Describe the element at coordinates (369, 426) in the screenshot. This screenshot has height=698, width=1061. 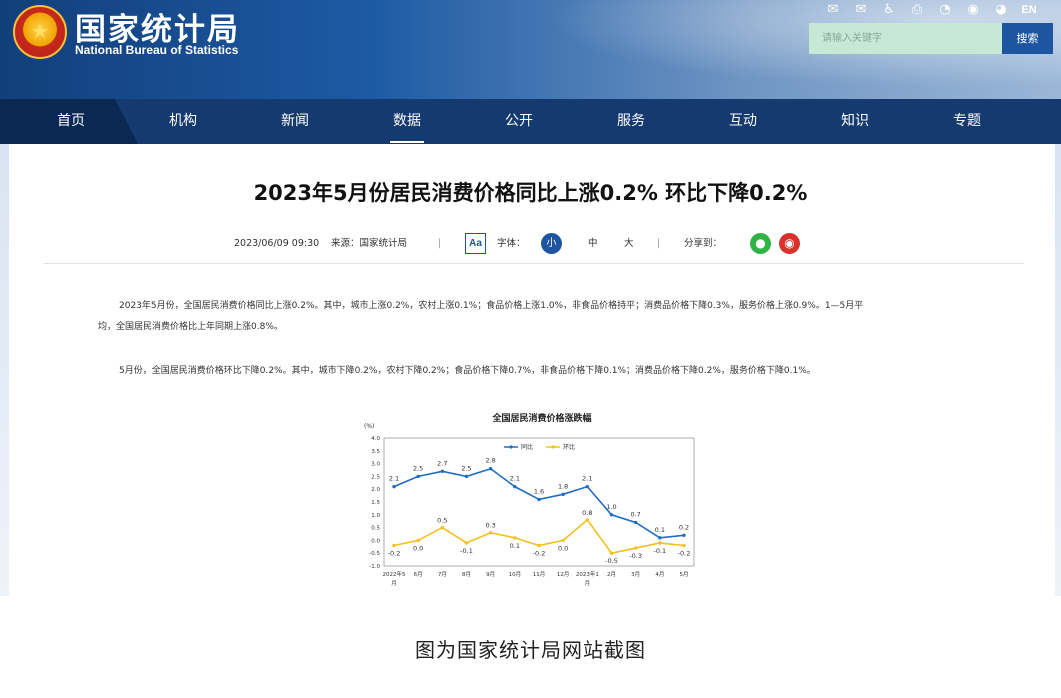
I see `chart-y-axis-label: (%)` at that location.